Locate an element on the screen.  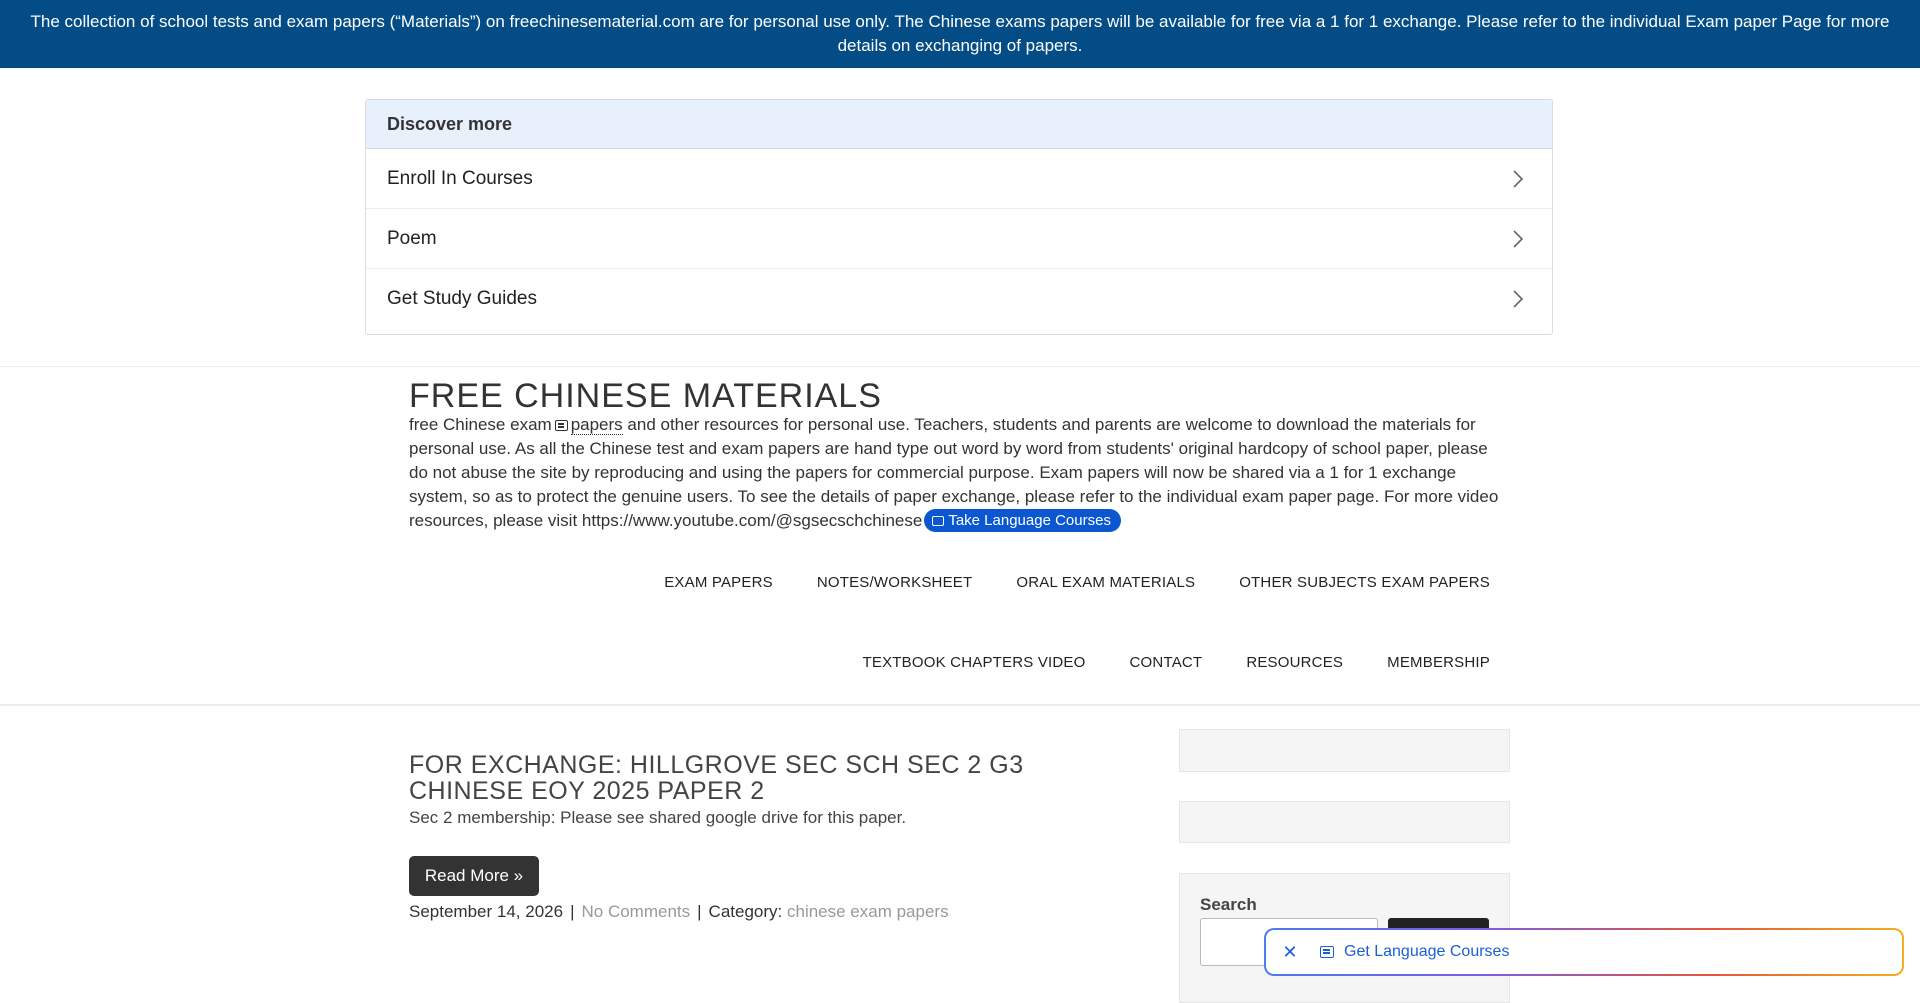
read-more-button: Read More » is located at coordinates (474, 876).